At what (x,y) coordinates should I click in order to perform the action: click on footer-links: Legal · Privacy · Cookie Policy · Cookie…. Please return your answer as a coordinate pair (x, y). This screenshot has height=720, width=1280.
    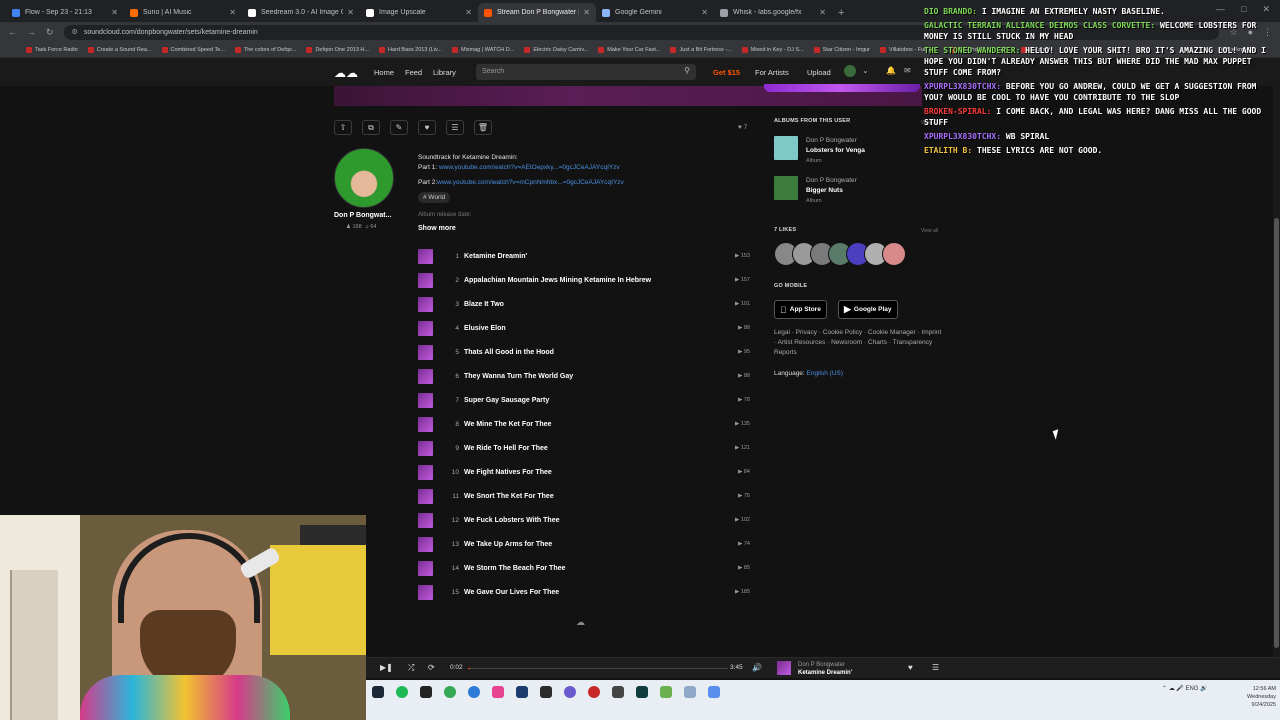
    Looking at the image, I should click on (858, 343).